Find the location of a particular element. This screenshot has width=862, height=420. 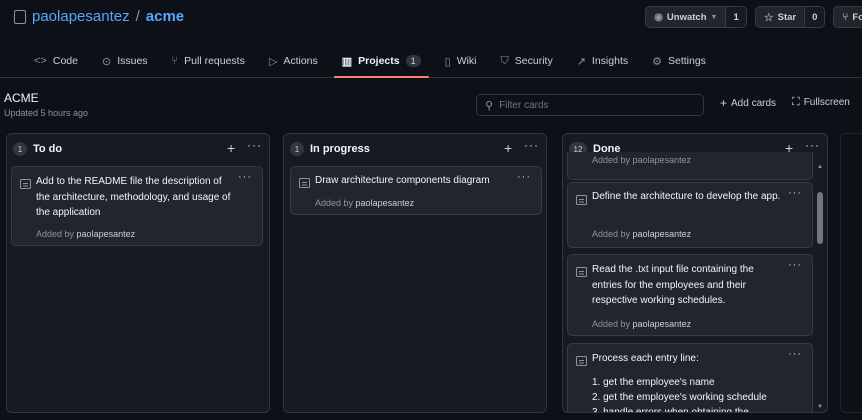

add-cards-label: Add cards is located at coordinates (754, 103).